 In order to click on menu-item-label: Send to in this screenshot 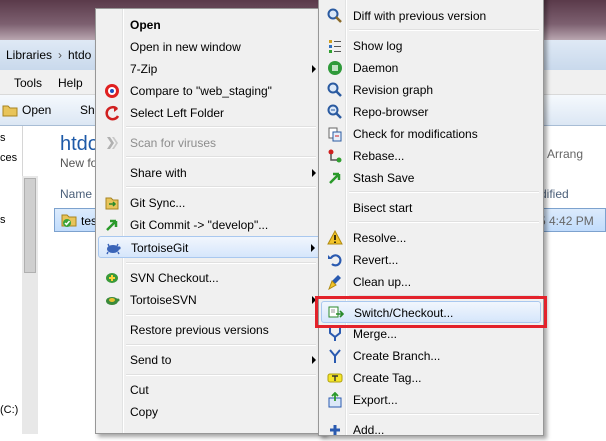, I will do `click(151, 360)`.